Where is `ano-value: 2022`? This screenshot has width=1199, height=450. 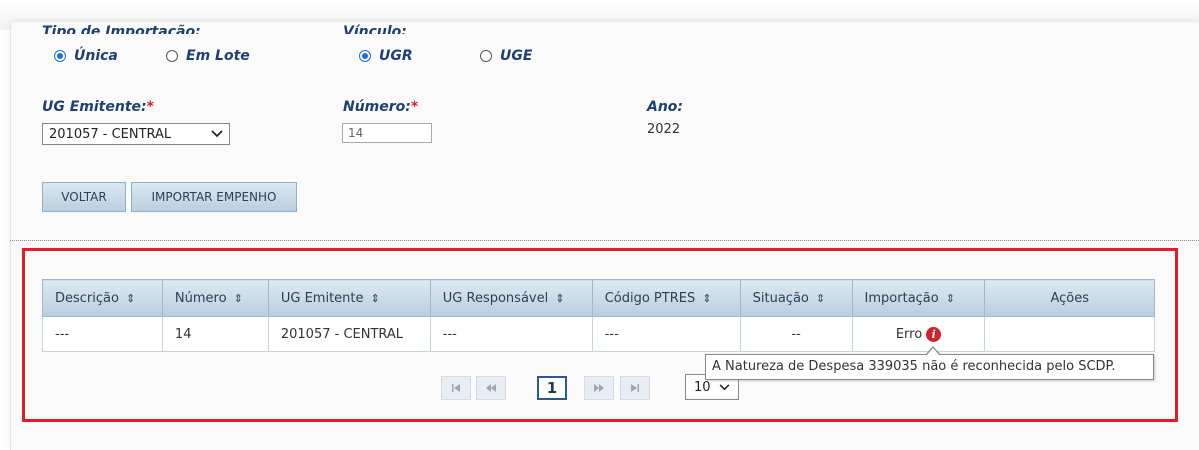 ano-value: 2022 is located at coordinates (664, 129).